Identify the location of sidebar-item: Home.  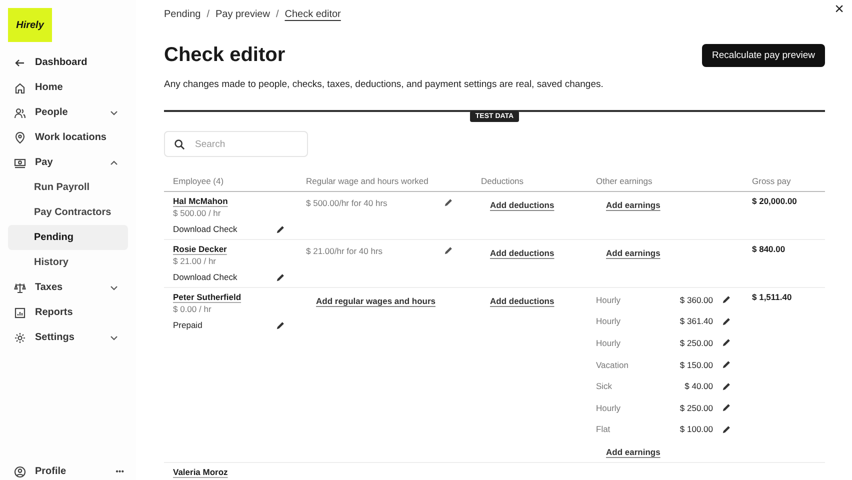
(68, 87).